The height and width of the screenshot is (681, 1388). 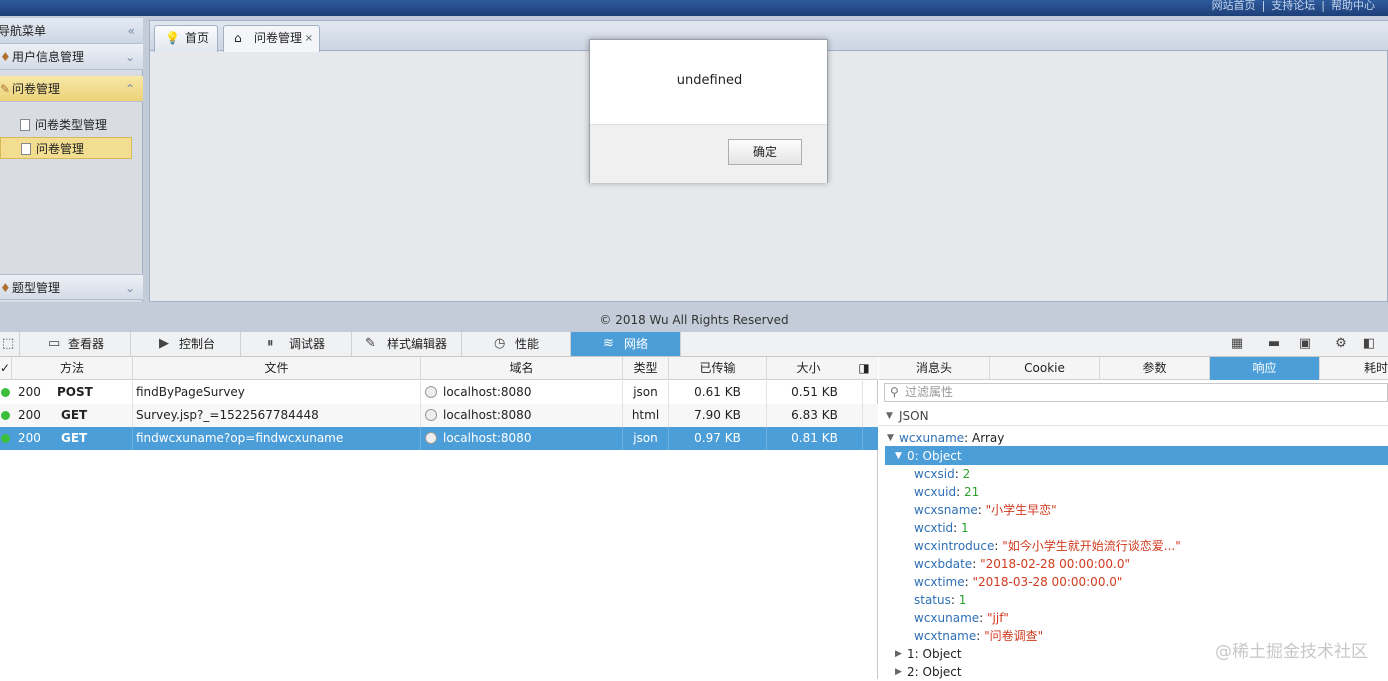 What do you see at coordinates (718, 368) in the screenshot?
I see `col-transferred: 已传输` at bounding box center [718, 368].